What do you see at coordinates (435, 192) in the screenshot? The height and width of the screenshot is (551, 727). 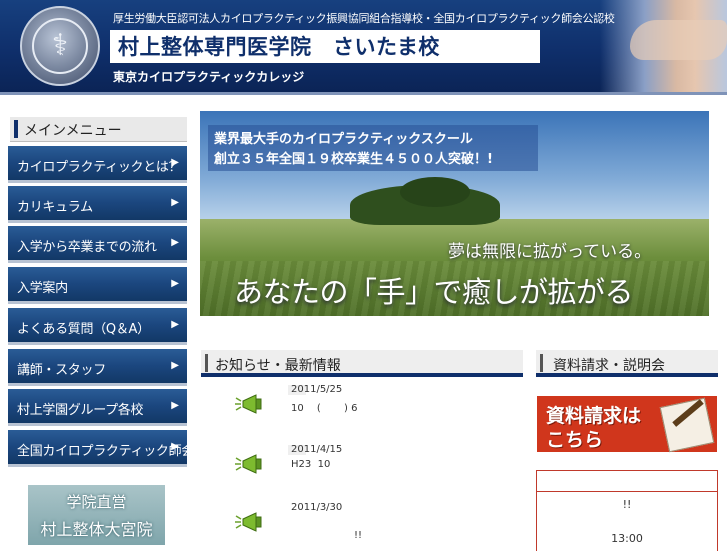 I see `hero-tree-top` at bounding box center [435, 192].